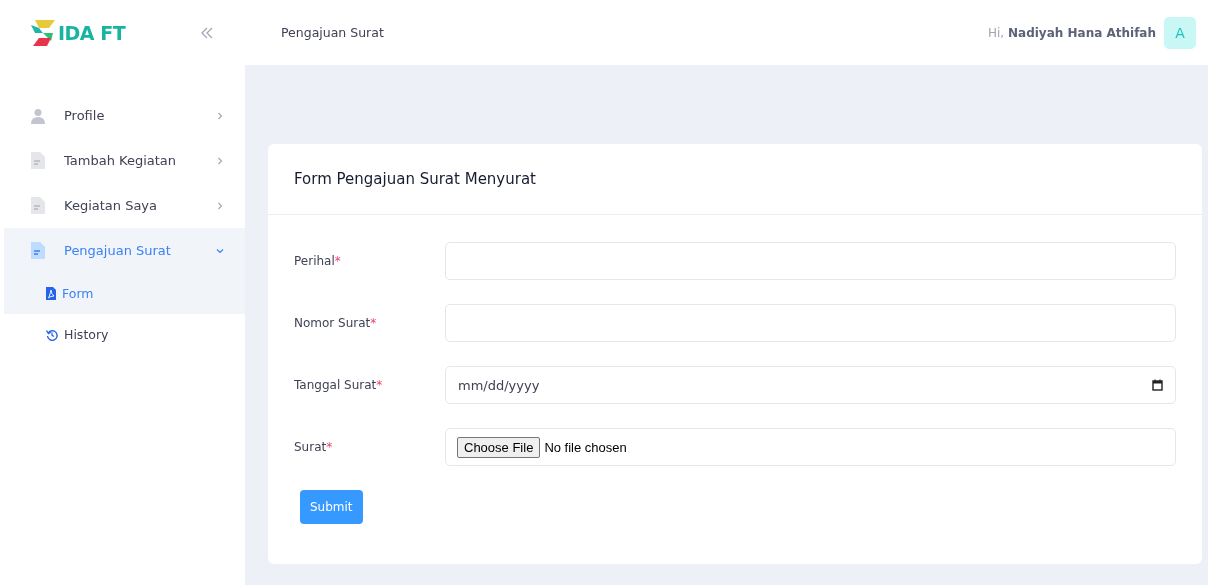  What do you see at coordinates (415, 179) in the screenshot?
I see `card-title: Form Pengajuan Surat Menyurat` at bounding box center [415, 179].